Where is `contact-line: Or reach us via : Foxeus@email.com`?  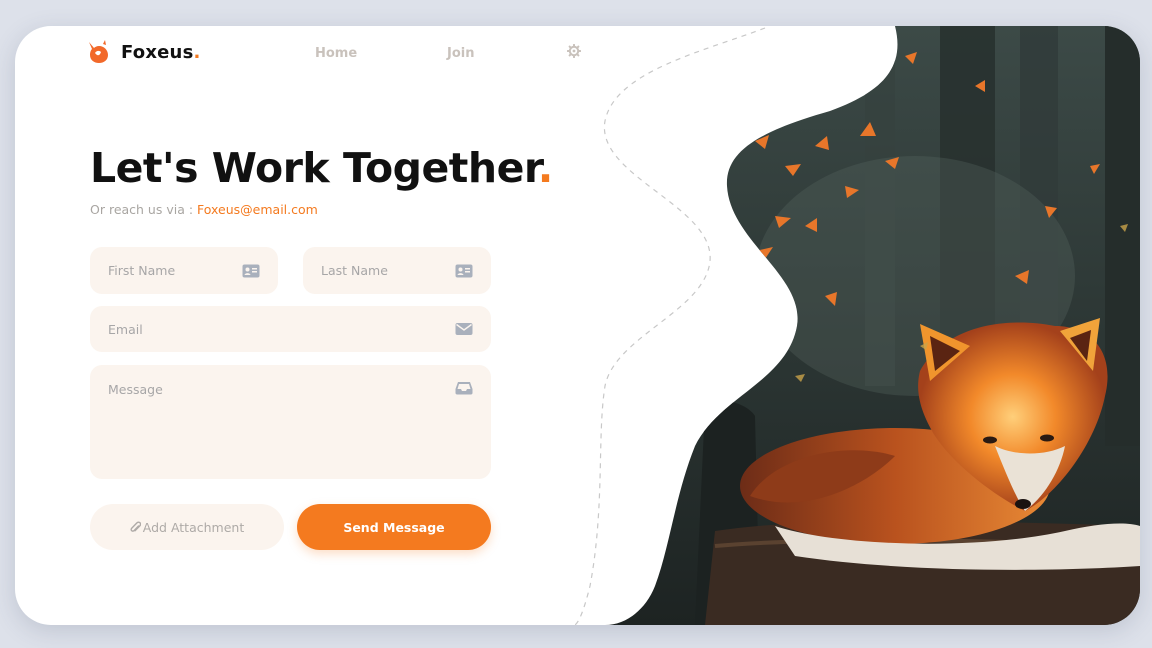 contact-line: Or reach us via : Foxeus@email.com is located at coordinates (204, 209).